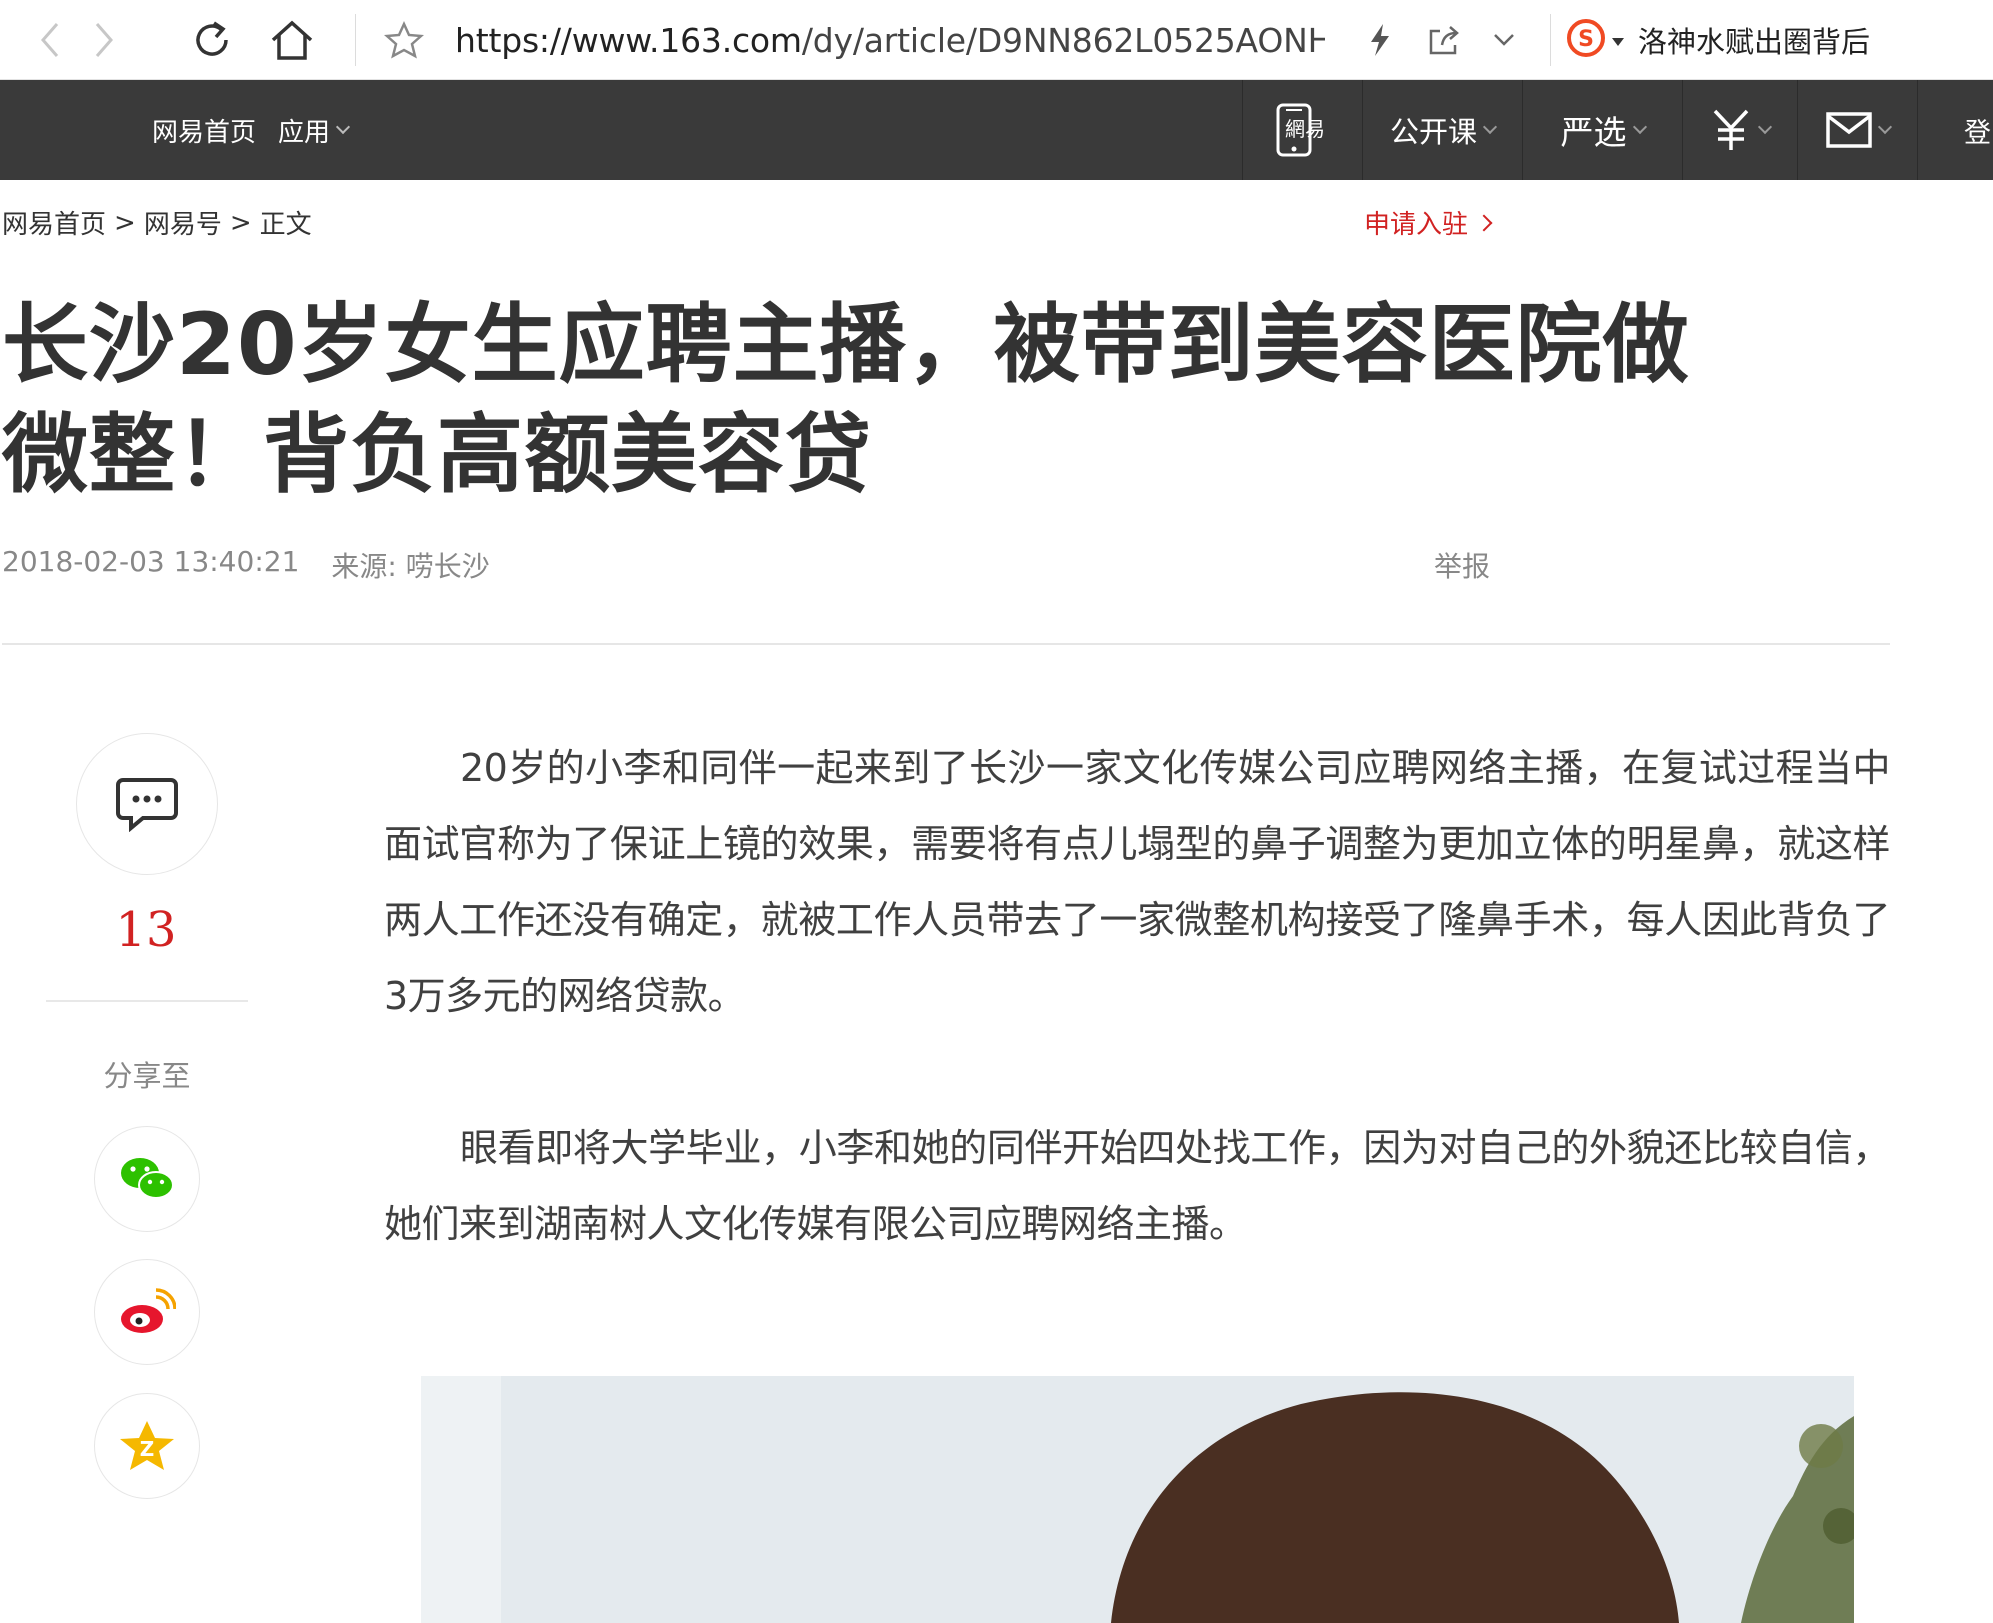 The image size is (1993, 1623). I want to click on article-title: 长沙20岁女生应聘主播，被带到美容医院做微整！背负高额美容贷, so click(846, 400).